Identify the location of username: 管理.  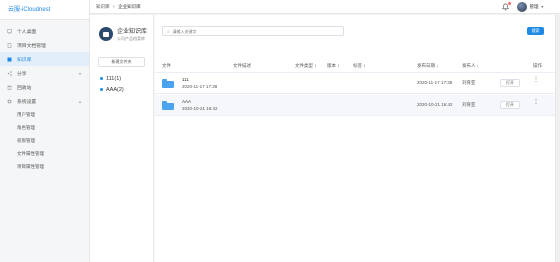
(534, 7).